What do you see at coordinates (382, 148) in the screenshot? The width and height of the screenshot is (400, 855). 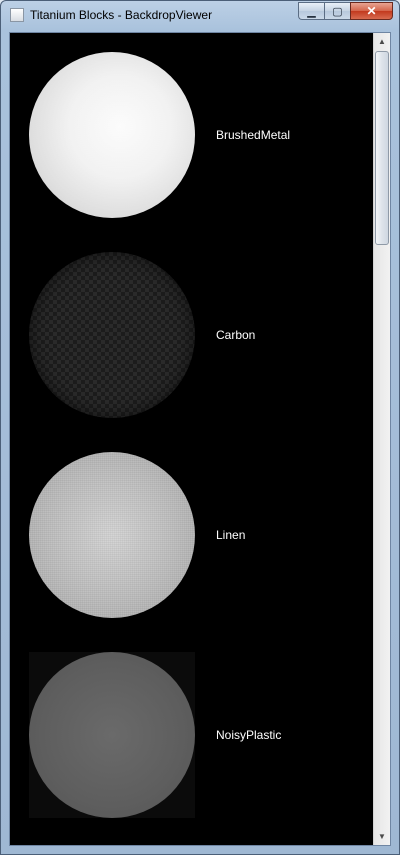 I see `scroll-thumb` at bounding box center [382, 148].